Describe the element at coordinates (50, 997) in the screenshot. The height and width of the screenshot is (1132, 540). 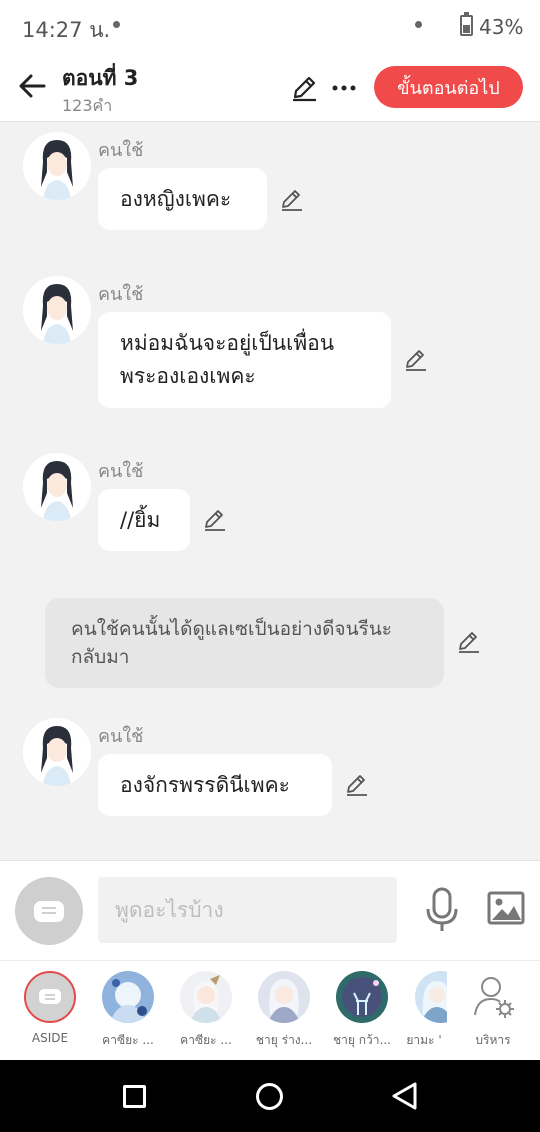
I see `aside-icon` at that location.